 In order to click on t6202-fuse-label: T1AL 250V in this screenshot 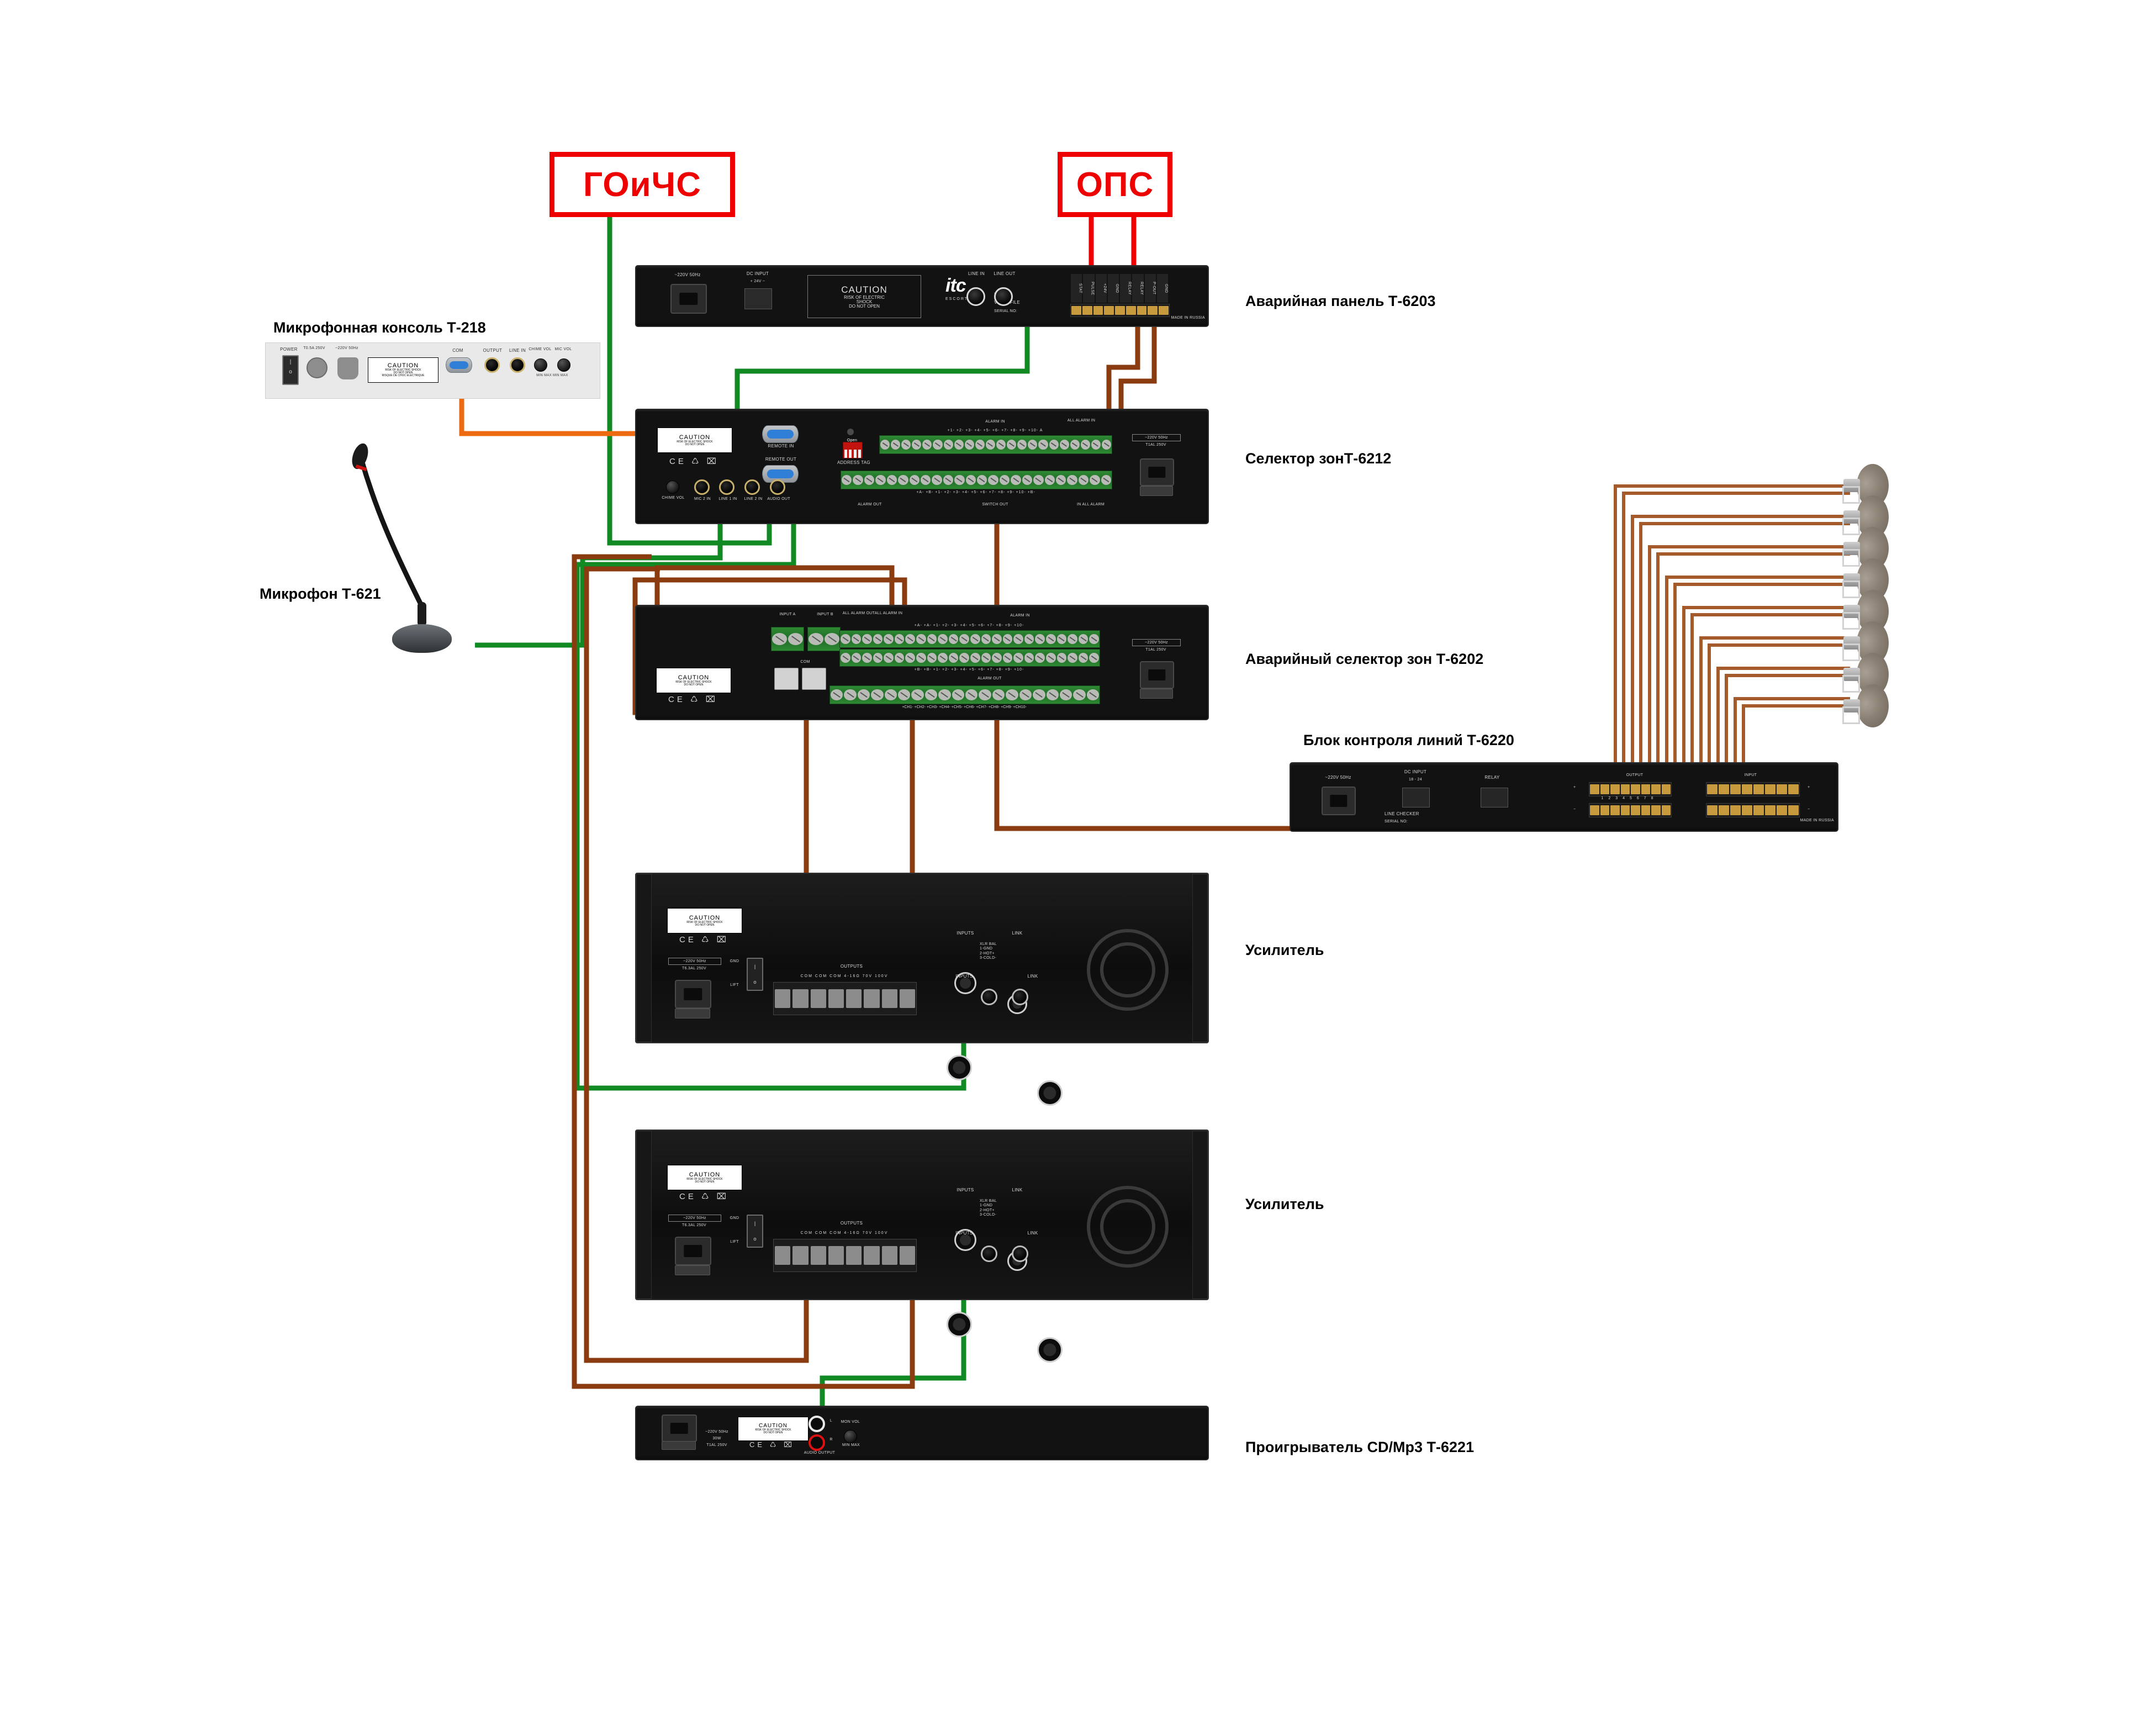, I will do `click(1155, 650)`.